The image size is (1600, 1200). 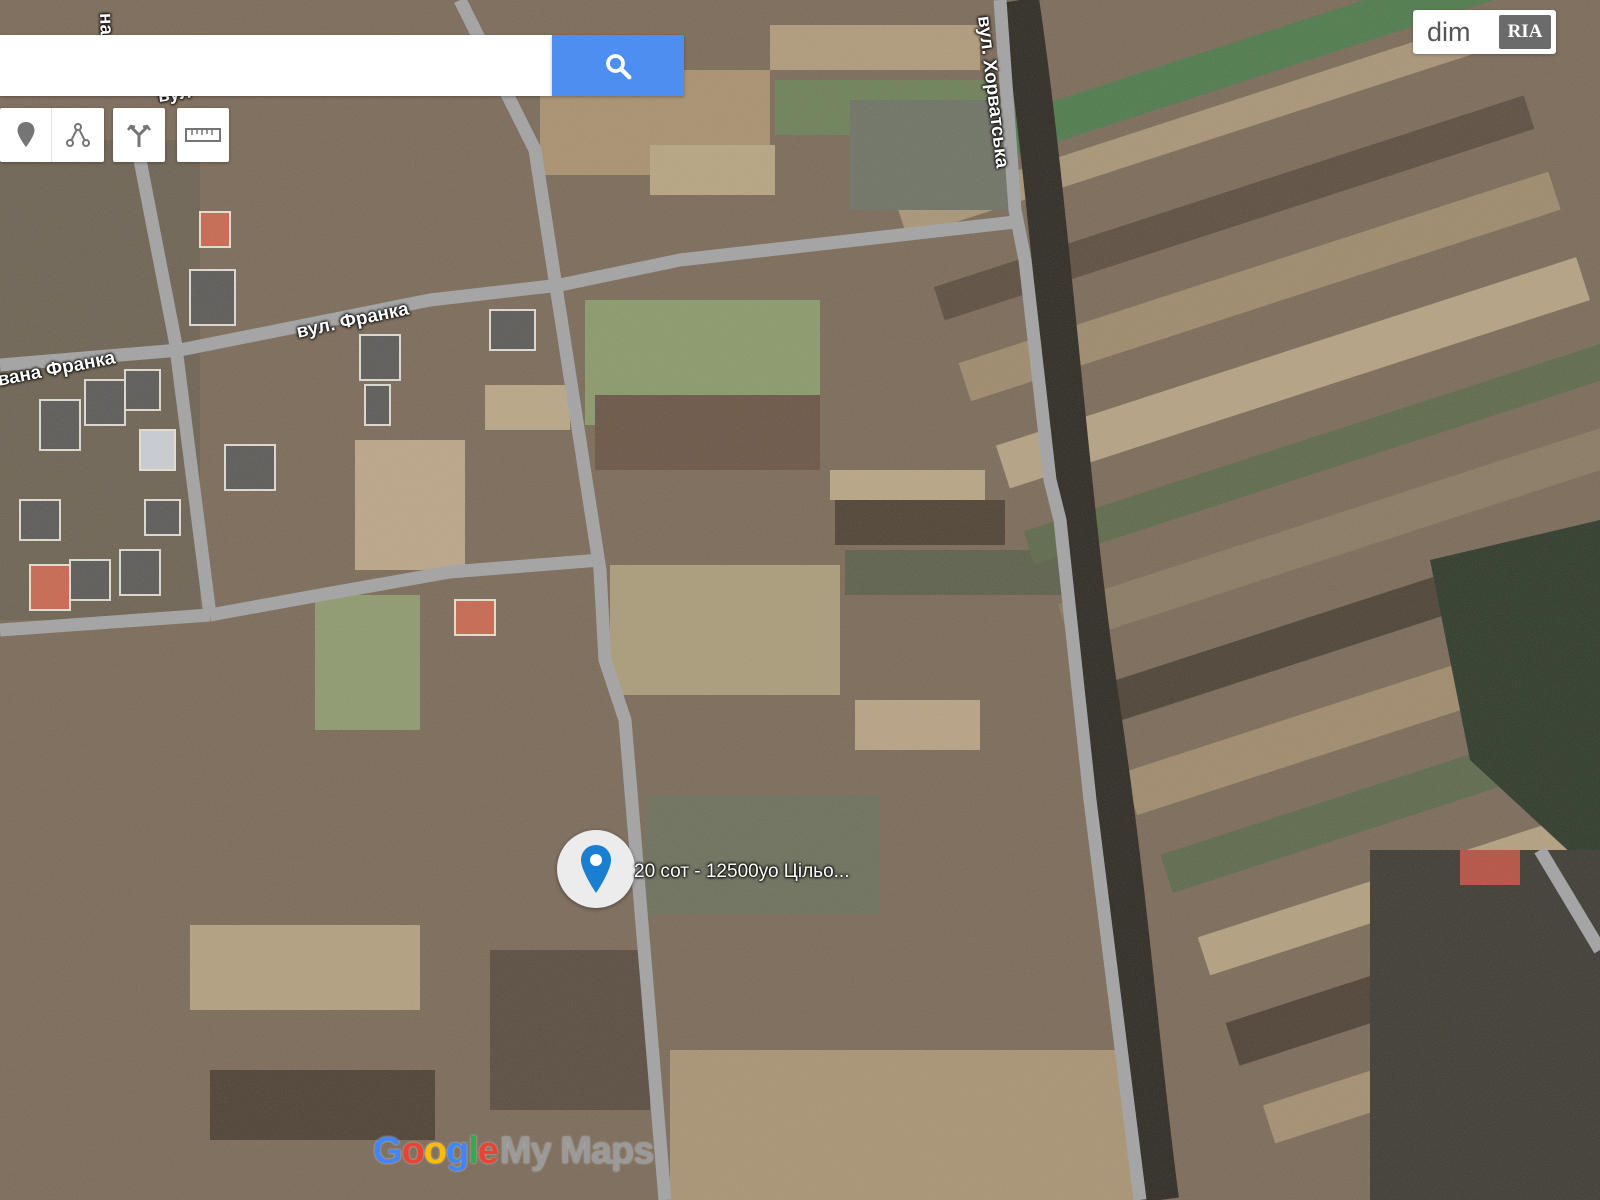 I want to click on google-wordmark: Google, so click(x=436, y=1151).